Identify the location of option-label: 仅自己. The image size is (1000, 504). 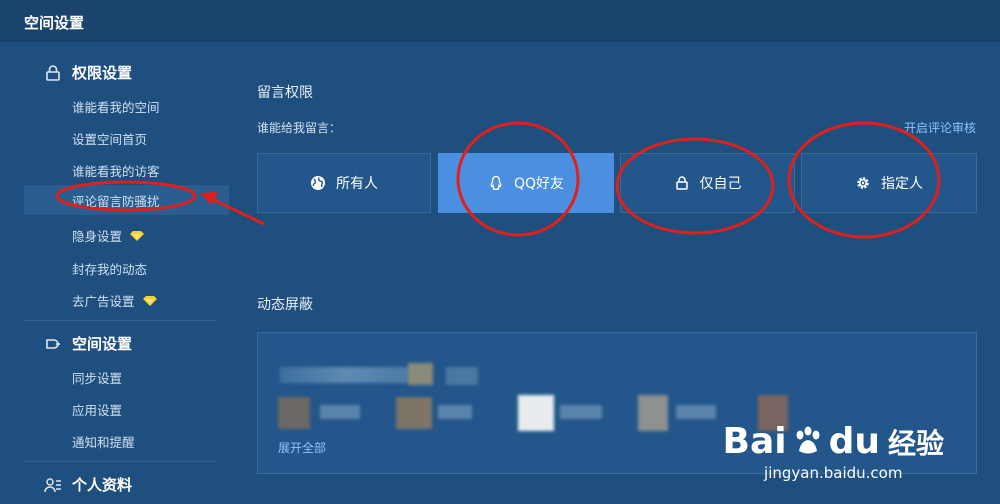
(720, 184).